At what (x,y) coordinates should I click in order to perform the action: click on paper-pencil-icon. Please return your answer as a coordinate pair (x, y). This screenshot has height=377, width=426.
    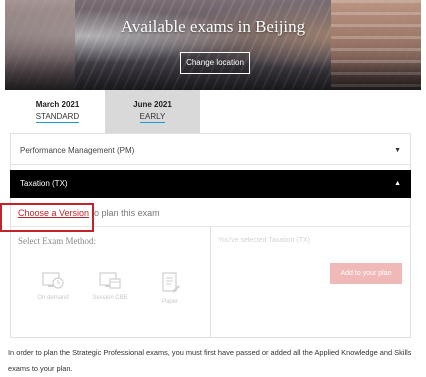
    Looking at the image, I should click on (171, 282).